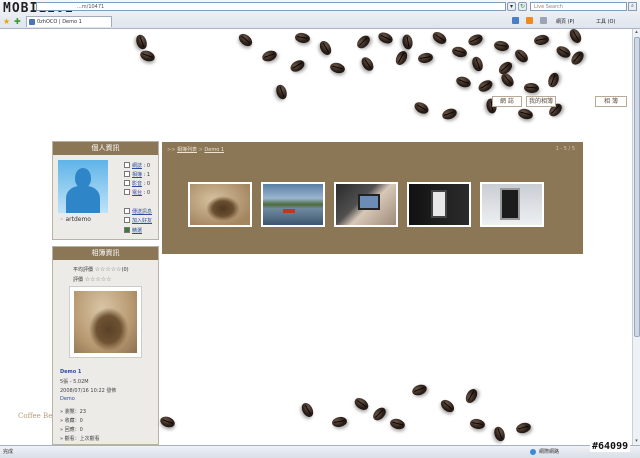 The image size is (640, 458). I want to click on corner-watermark: #64099, so click(610, 446).